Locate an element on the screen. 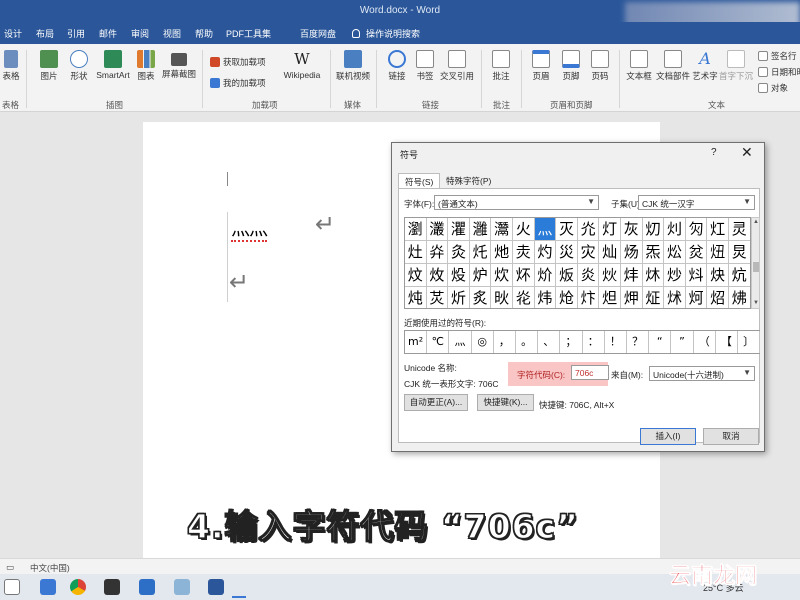 This screenshot has height=600, width=800. edge-browser-icon is located at coordinates (48, 587).